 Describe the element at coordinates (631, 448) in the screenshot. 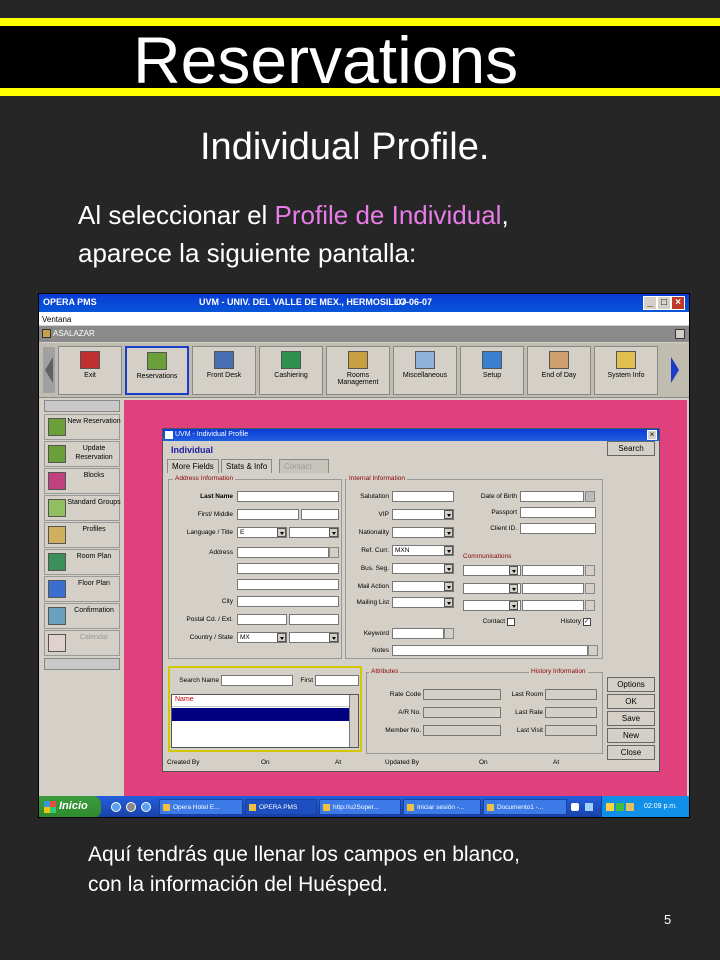

I see `search-button: Search` at that location.